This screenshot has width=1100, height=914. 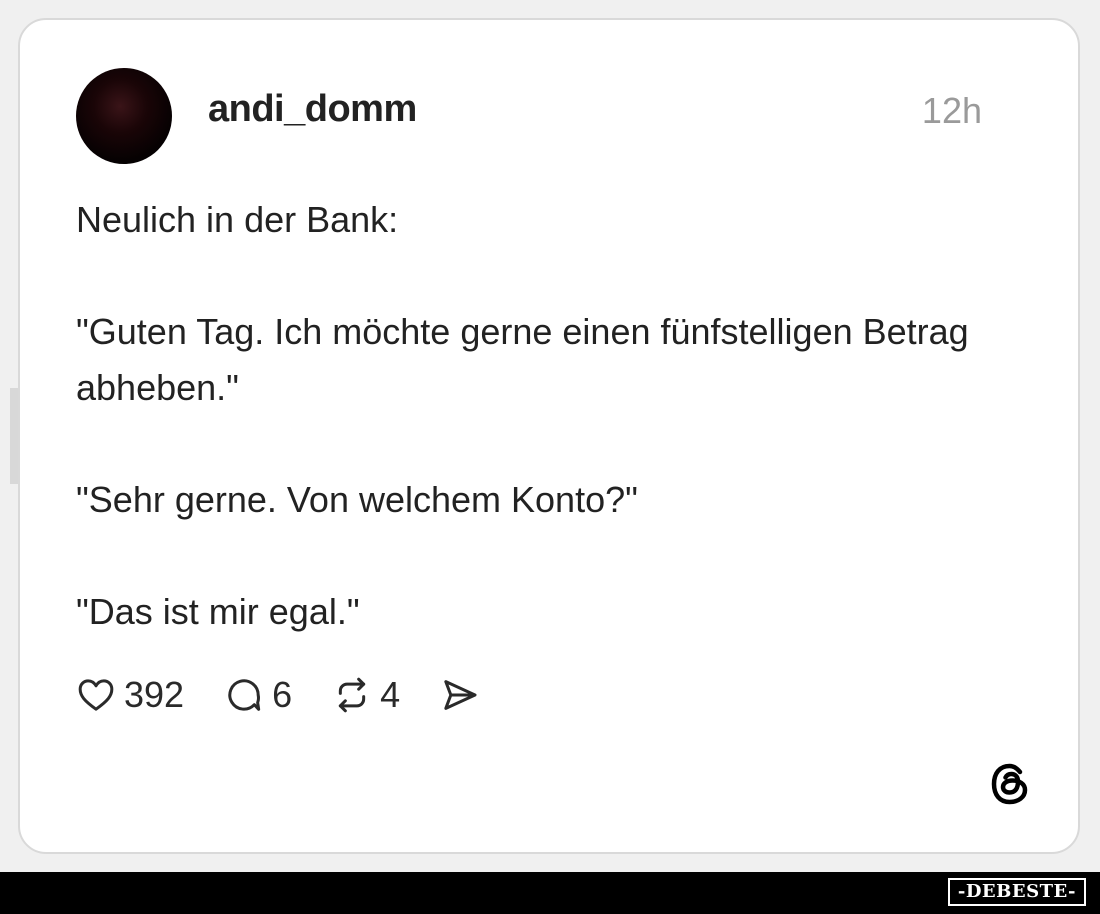 I want to click on like-count: 392, so click(x=154, y=694).